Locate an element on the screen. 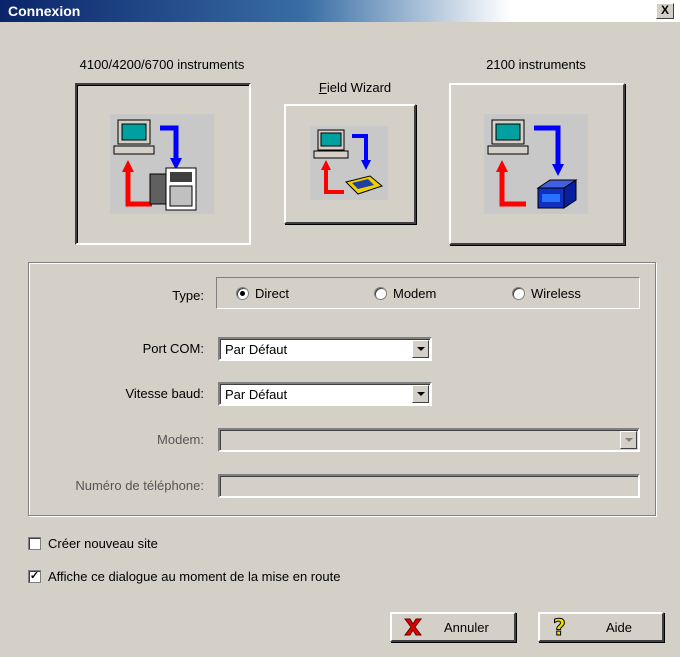  computer-handheld-icon is located at coordinates (162, 164).